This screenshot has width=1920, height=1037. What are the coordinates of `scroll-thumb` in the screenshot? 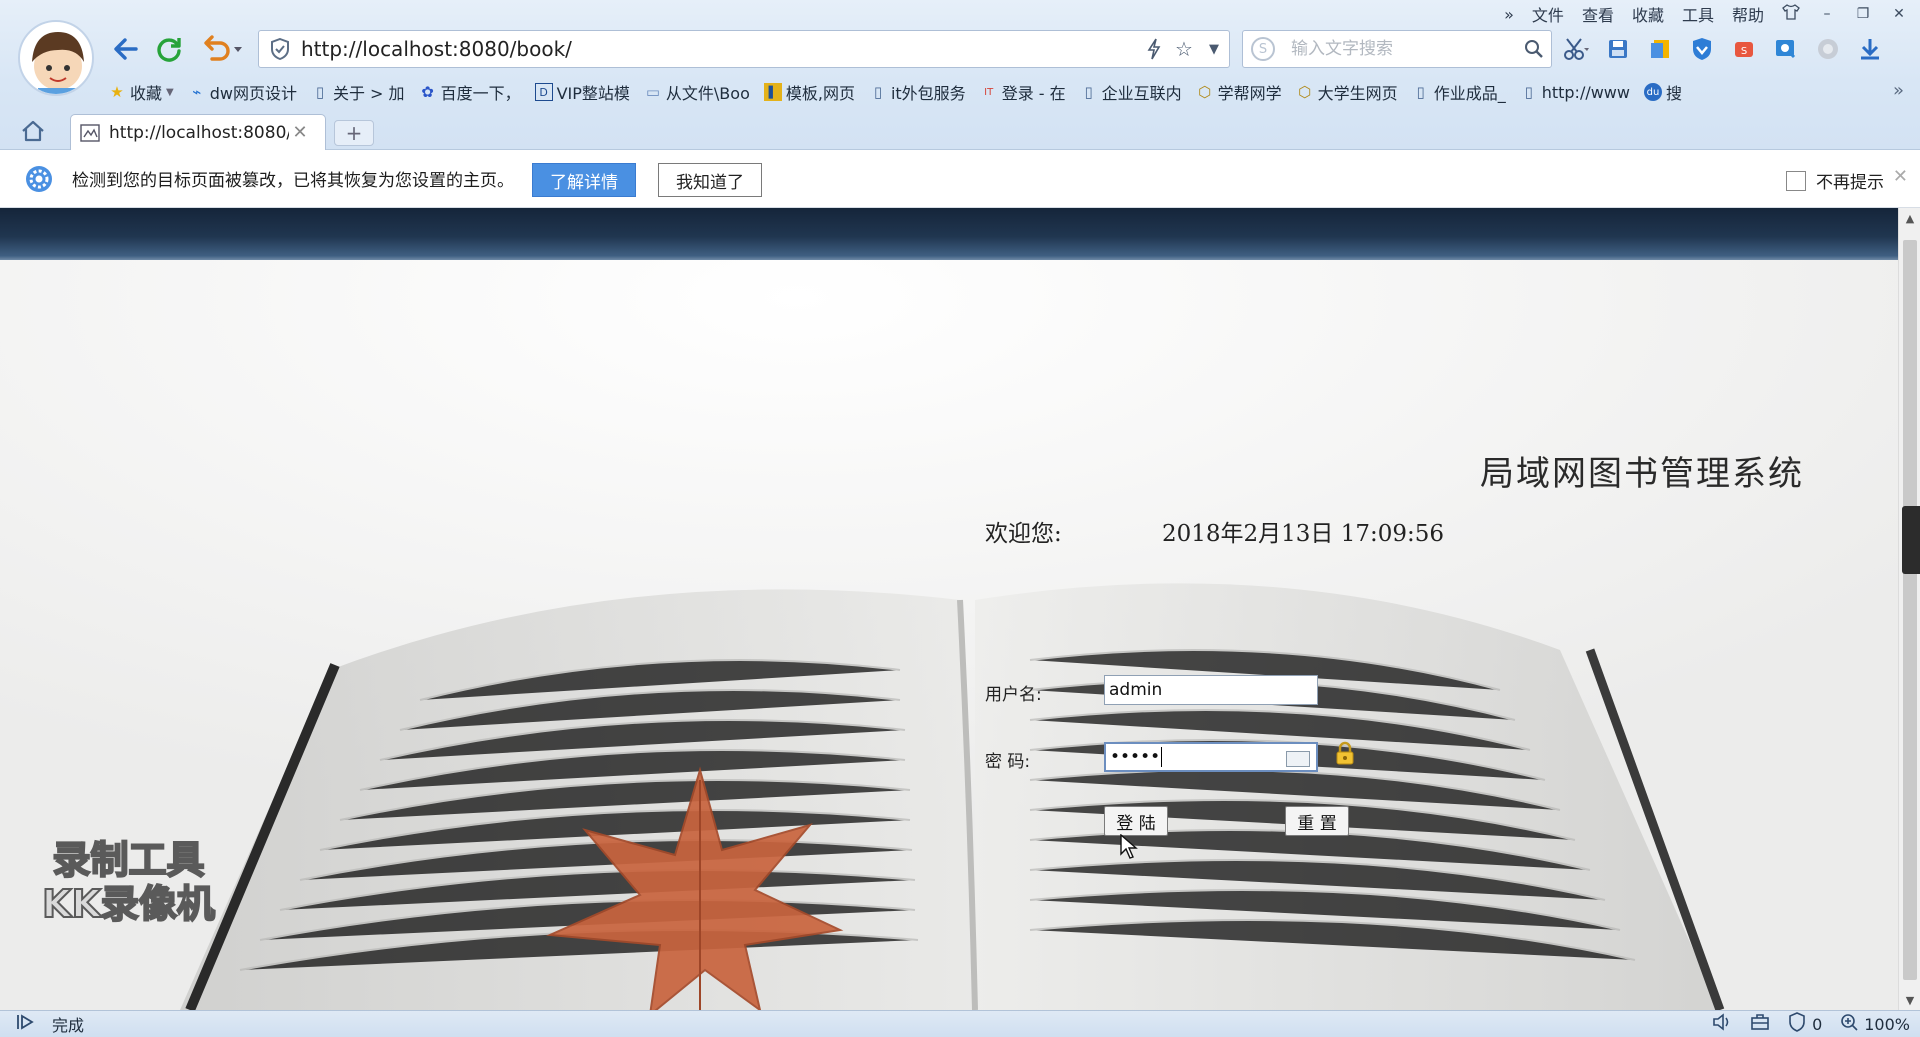 It's located at (1910, 610).